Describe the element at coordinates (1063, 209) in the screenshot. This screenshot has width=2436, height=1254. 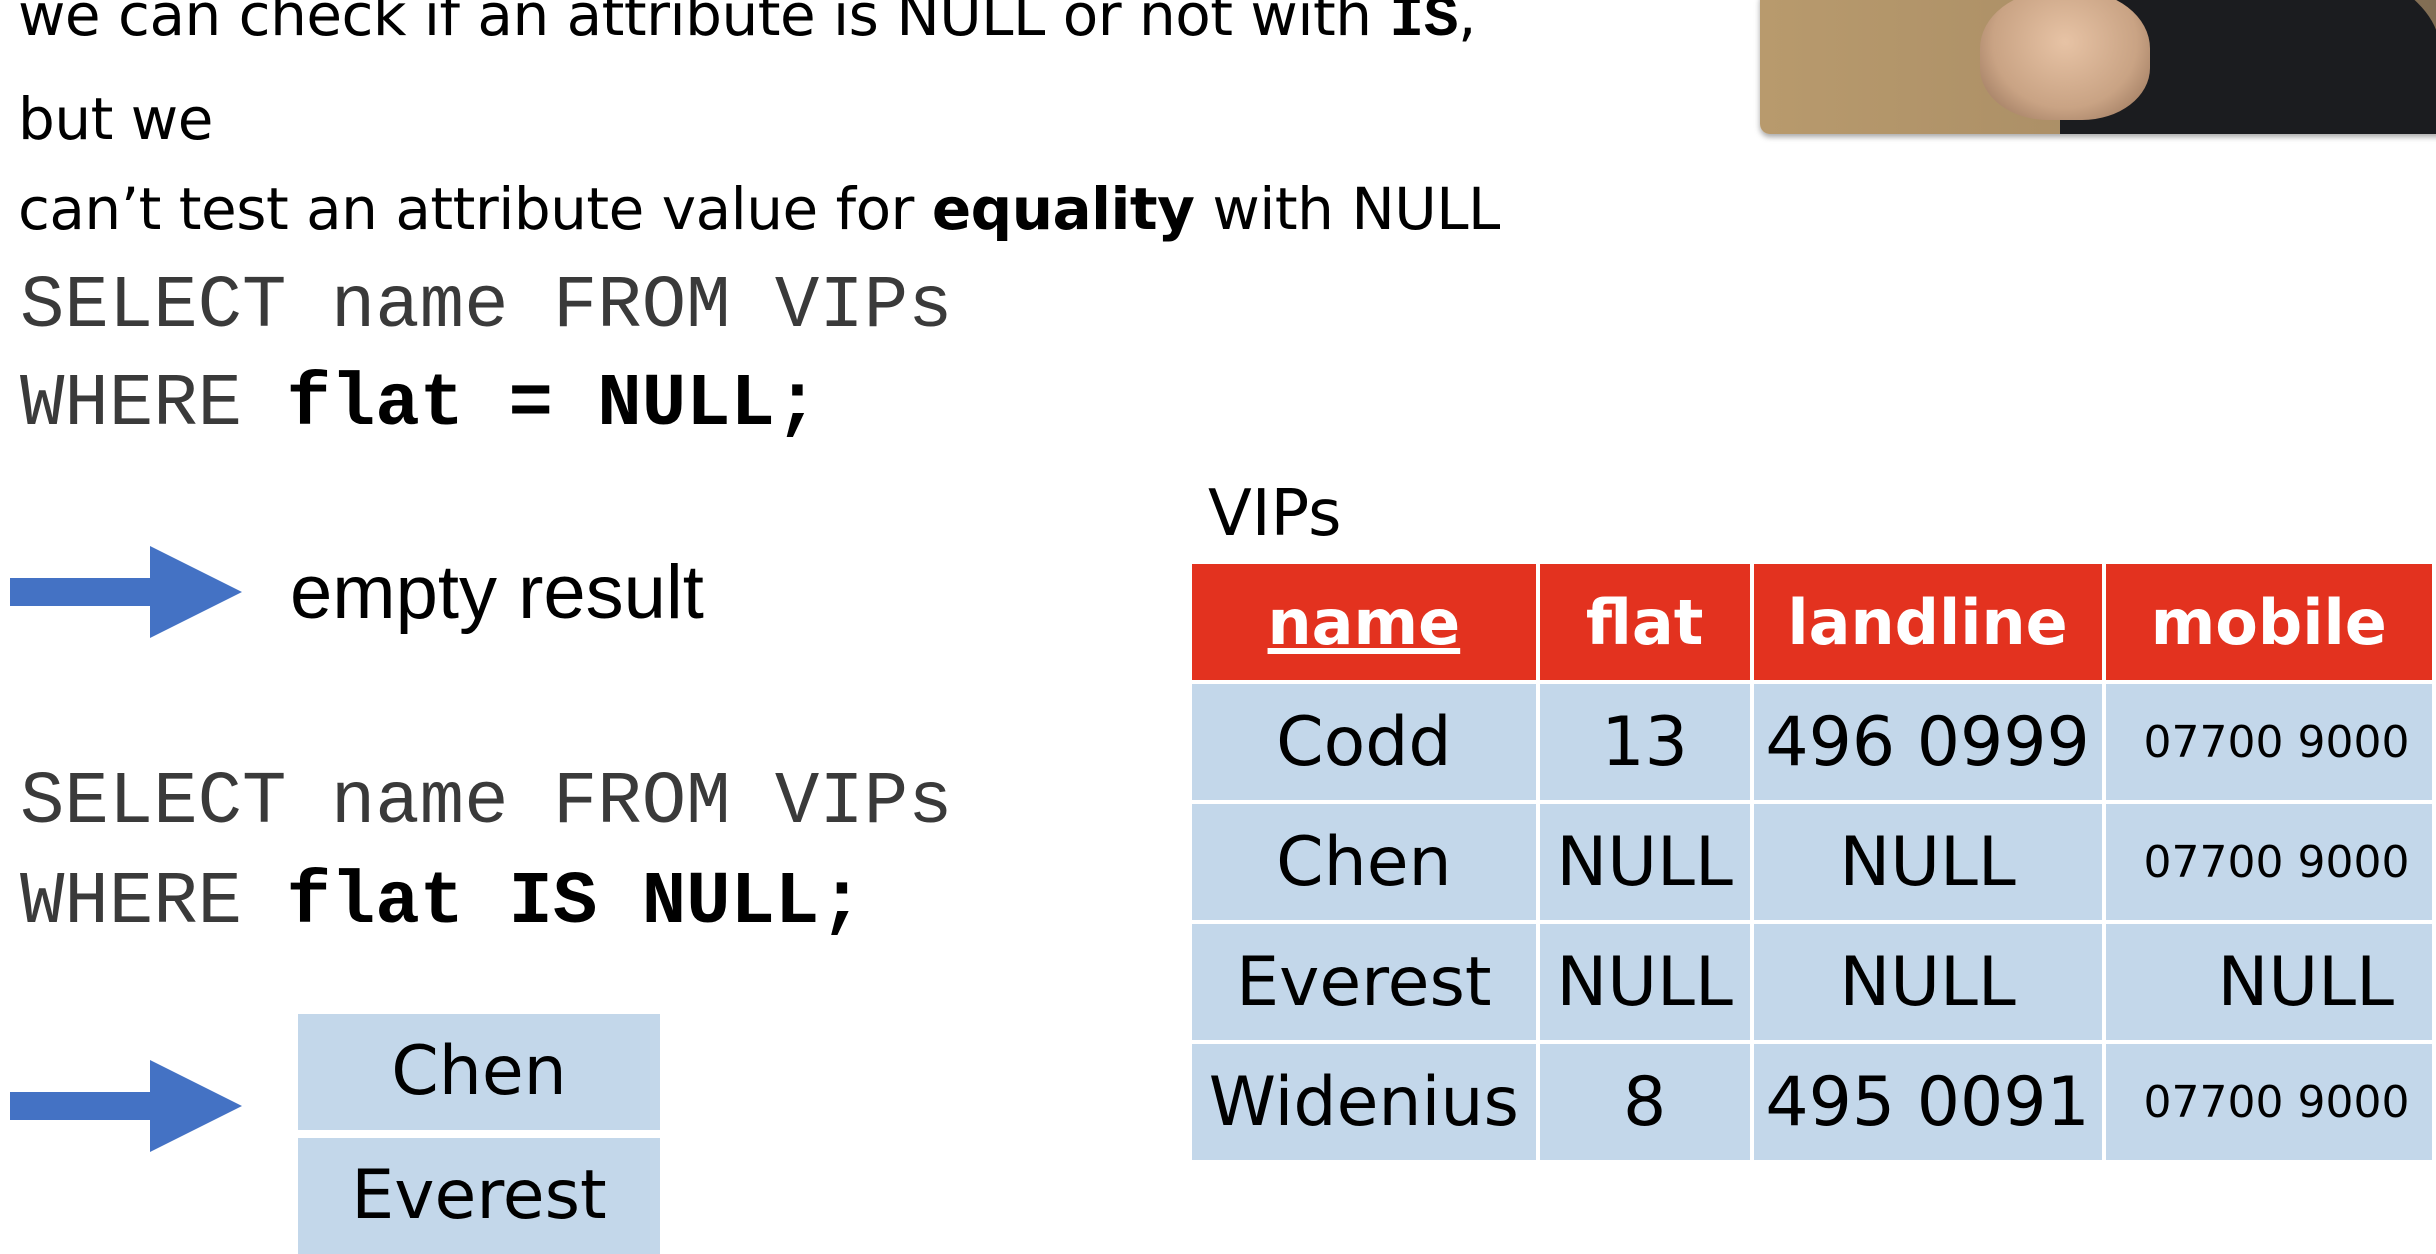
I see `equality-emphasis: equality` at that location.